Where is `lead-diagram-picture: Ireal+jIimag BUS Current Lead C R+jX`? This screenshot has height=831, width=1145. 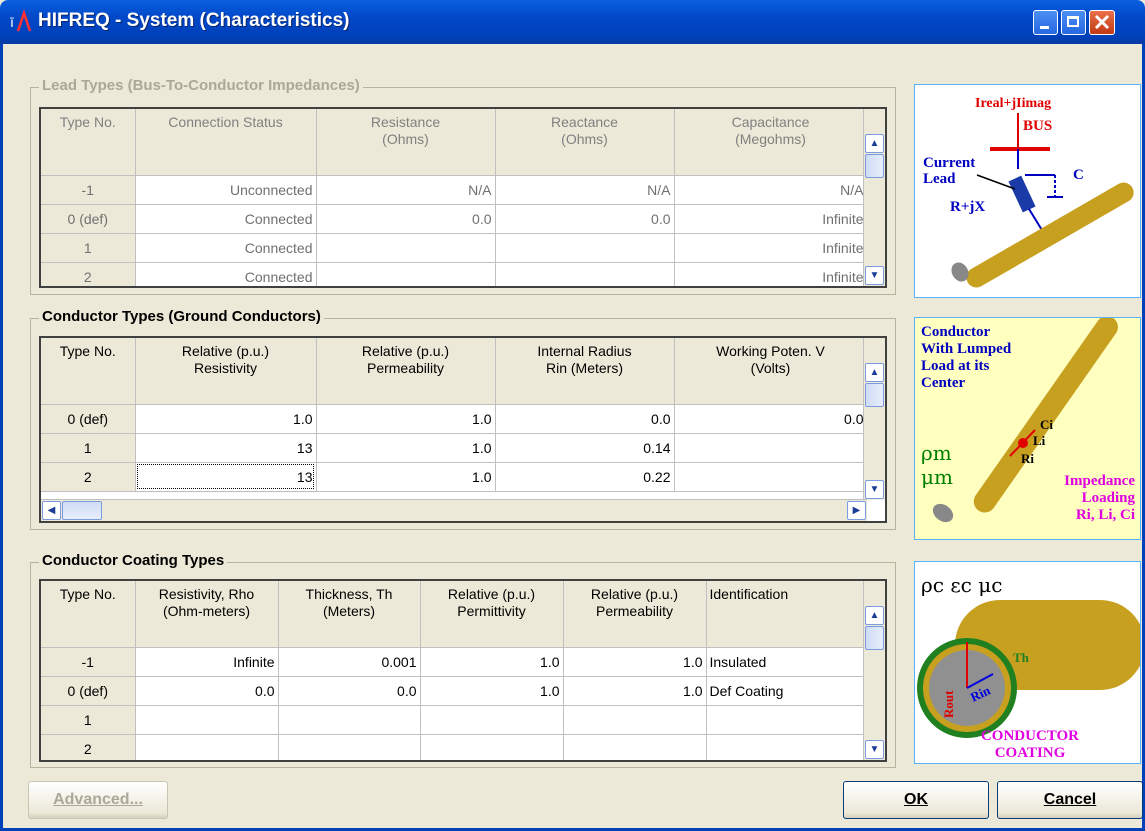
lead-diagram-picture: Ireal+jIimag BUS Current Lead C R+jX is located at coordinates (1027, 191).